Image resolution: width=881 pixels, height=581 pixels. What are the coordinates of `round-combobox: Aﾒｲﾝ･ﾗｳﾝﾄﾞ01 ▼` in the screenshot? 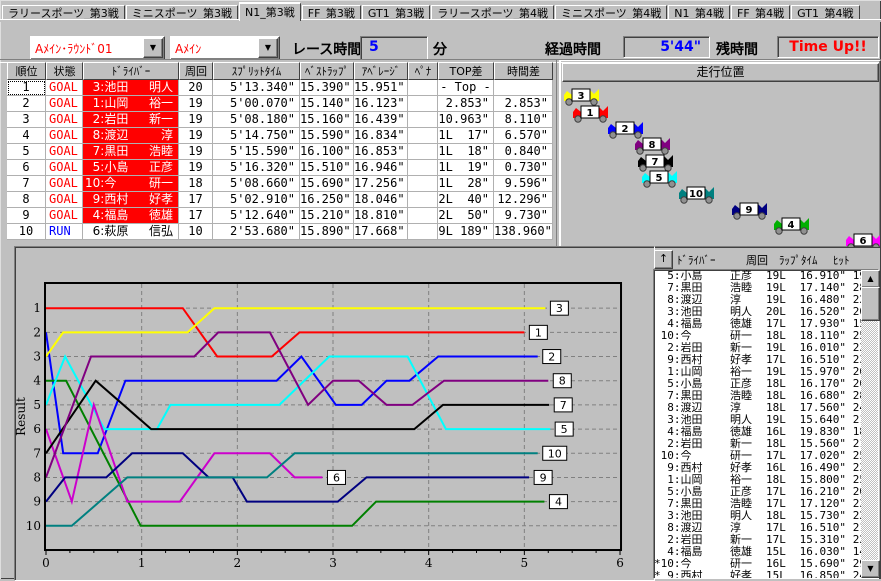 It's located at (97, 48).